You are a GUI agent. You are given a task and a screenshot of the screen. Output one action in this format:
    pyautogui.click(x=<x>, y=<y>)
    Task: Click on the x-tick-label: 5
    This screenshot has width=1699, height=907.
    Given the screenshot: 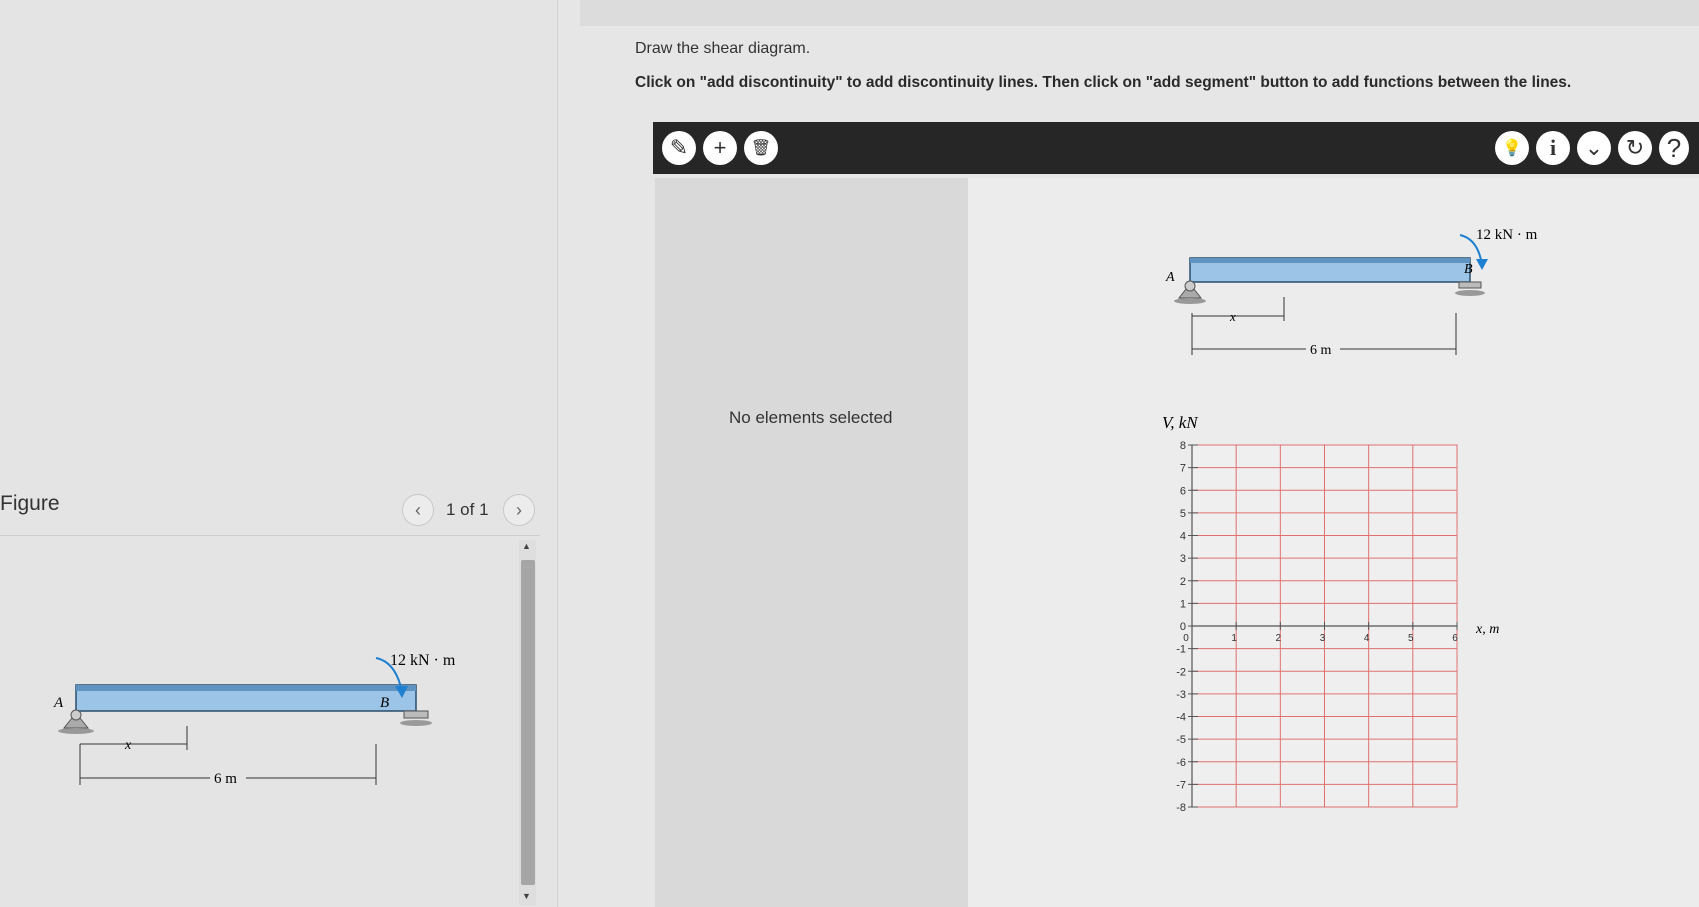 What is the action you would take?
    pyautogui.click(x=1411, y=638)
    